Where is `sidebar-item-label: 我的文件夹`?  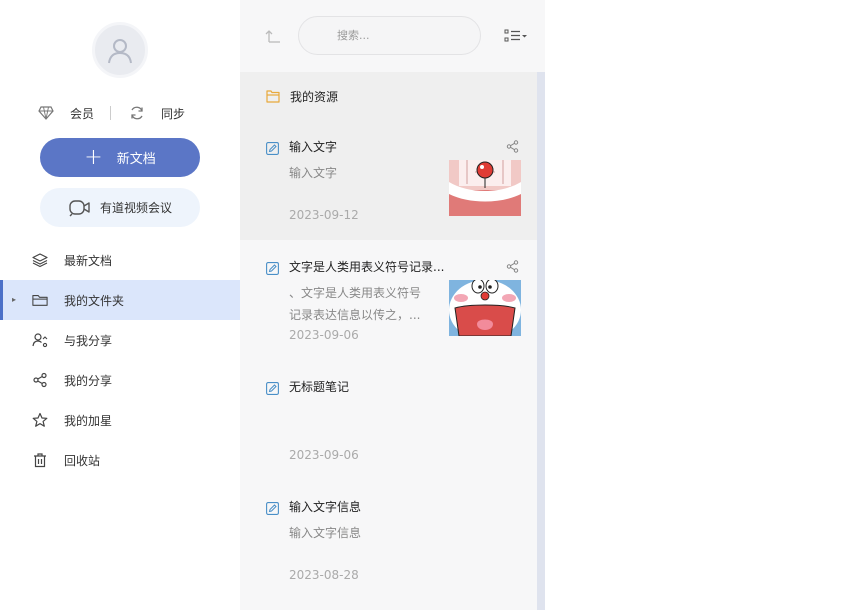 sidebar-item-label: 我的文件夹 is located at coordinates (94, 300).